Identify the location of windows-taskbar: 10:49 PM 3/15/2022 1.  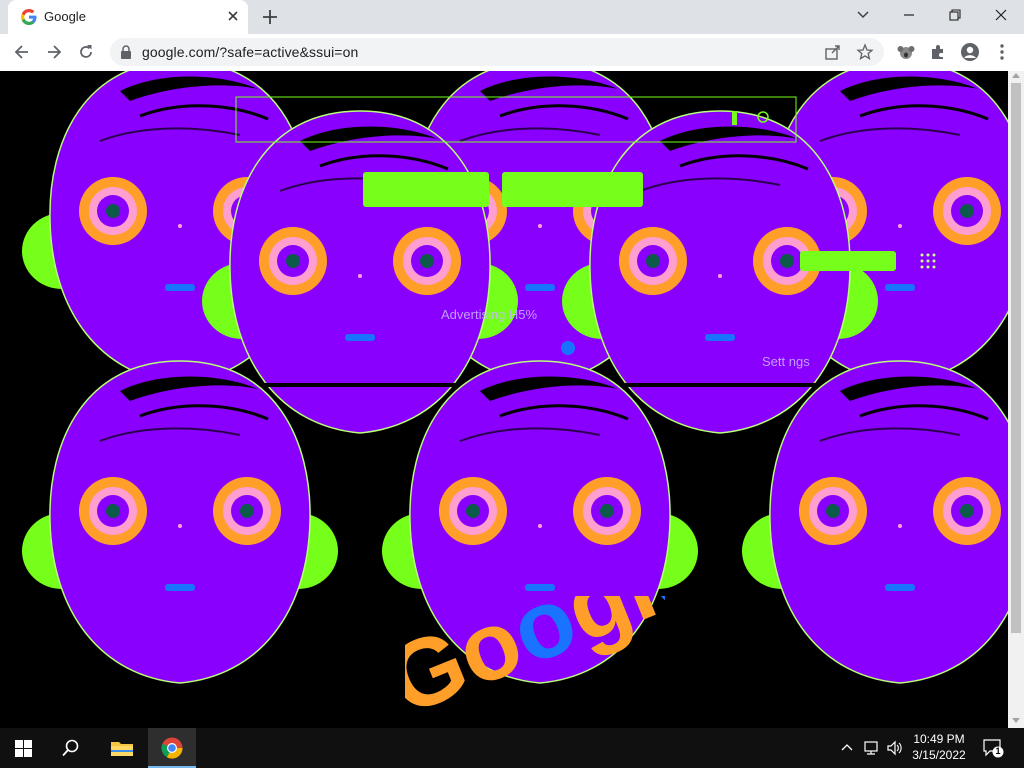
(512, 748).